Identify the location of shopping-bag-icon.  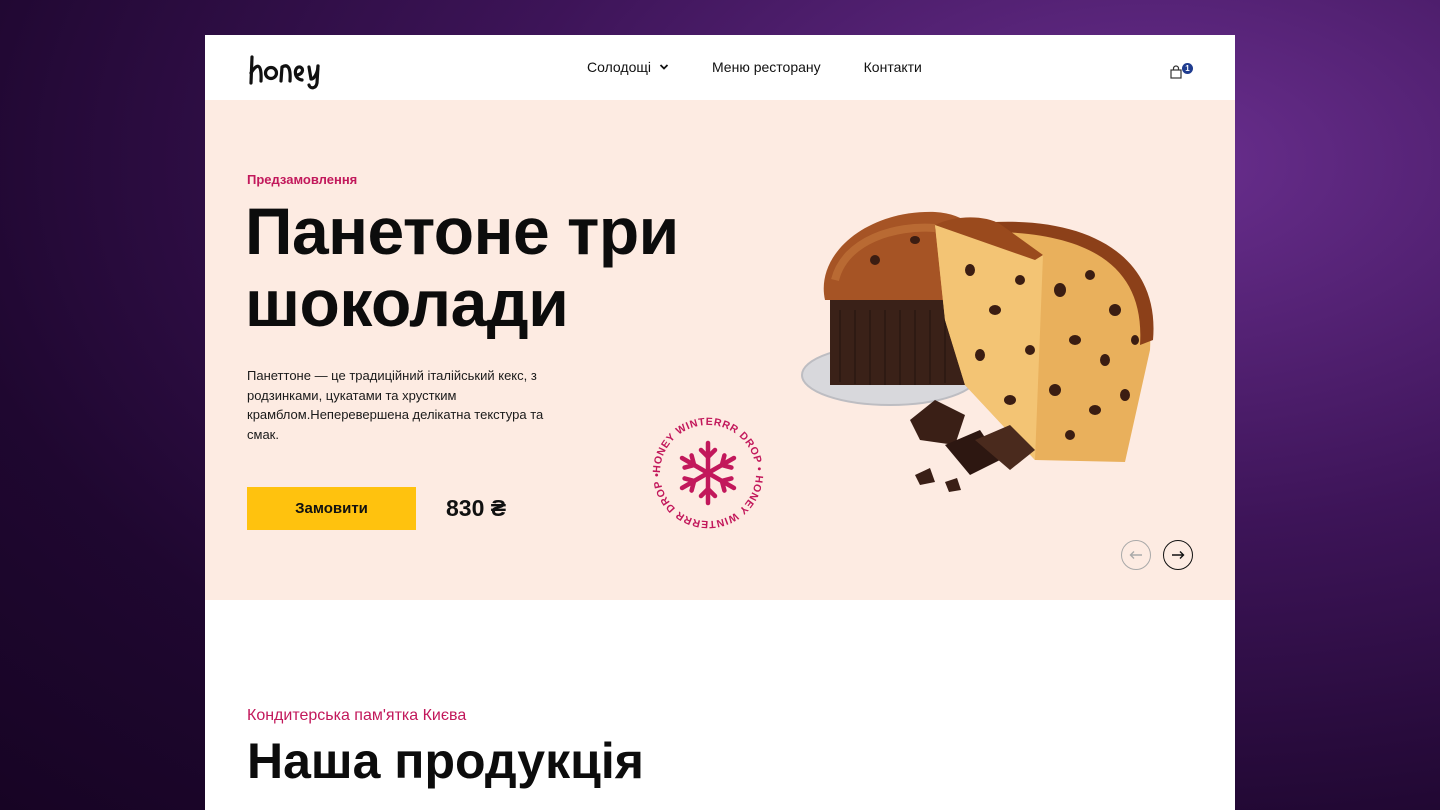
(1176, 72).